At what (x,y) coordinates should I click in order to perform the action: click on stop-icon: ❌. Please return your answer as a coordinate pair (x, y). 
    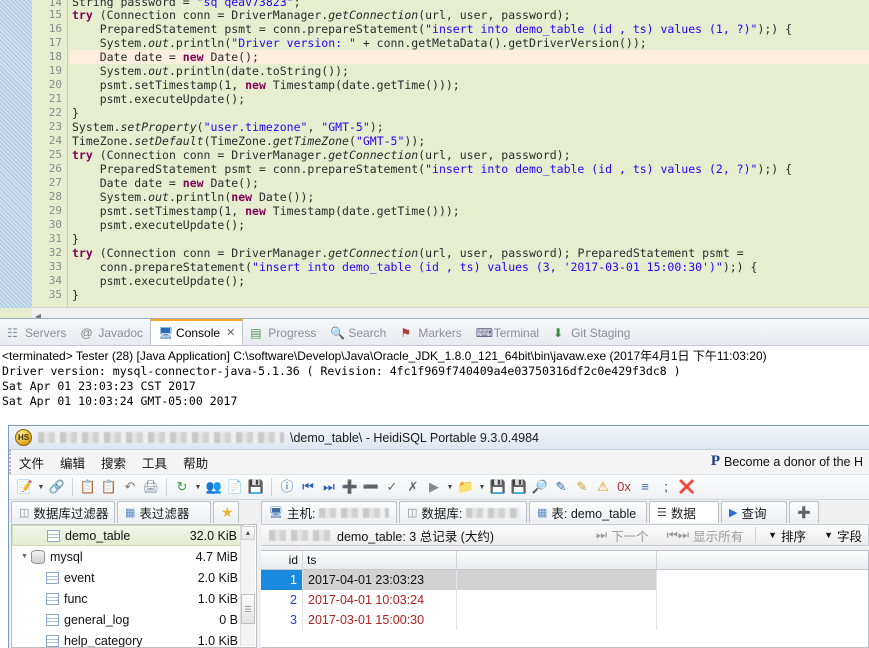
    Looking at the image, I should click on (687, 487).